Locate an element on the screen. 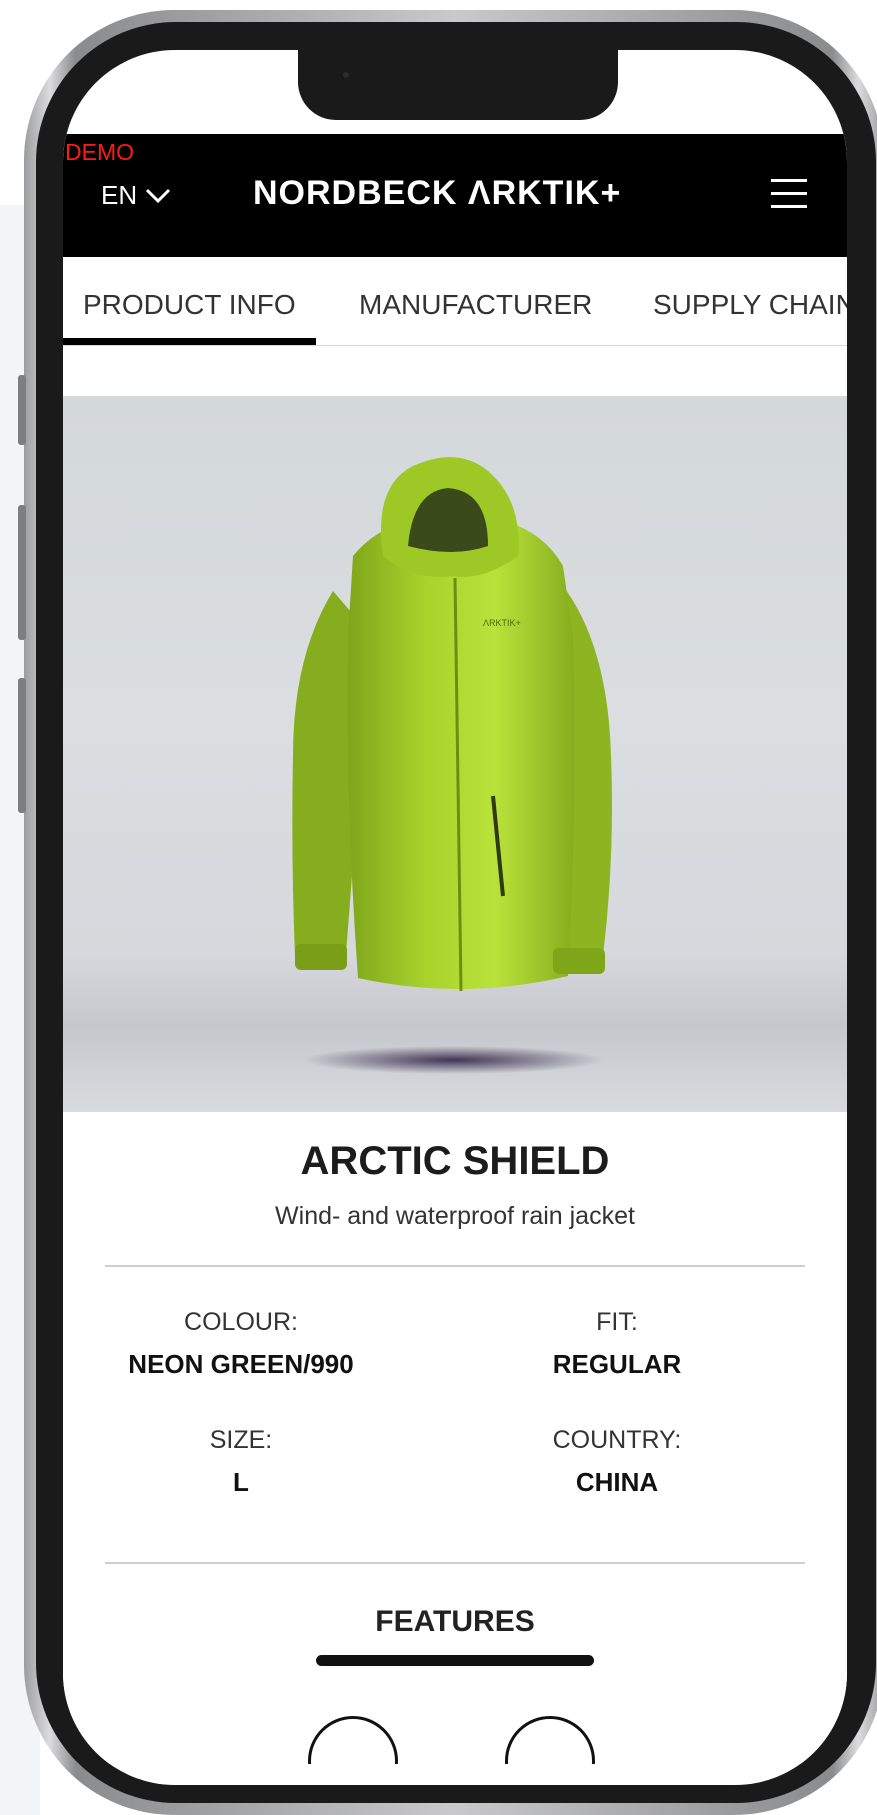 The height and width of the screenshot is (1815, 877). language-code: EN is located at coordinates (119, 195).